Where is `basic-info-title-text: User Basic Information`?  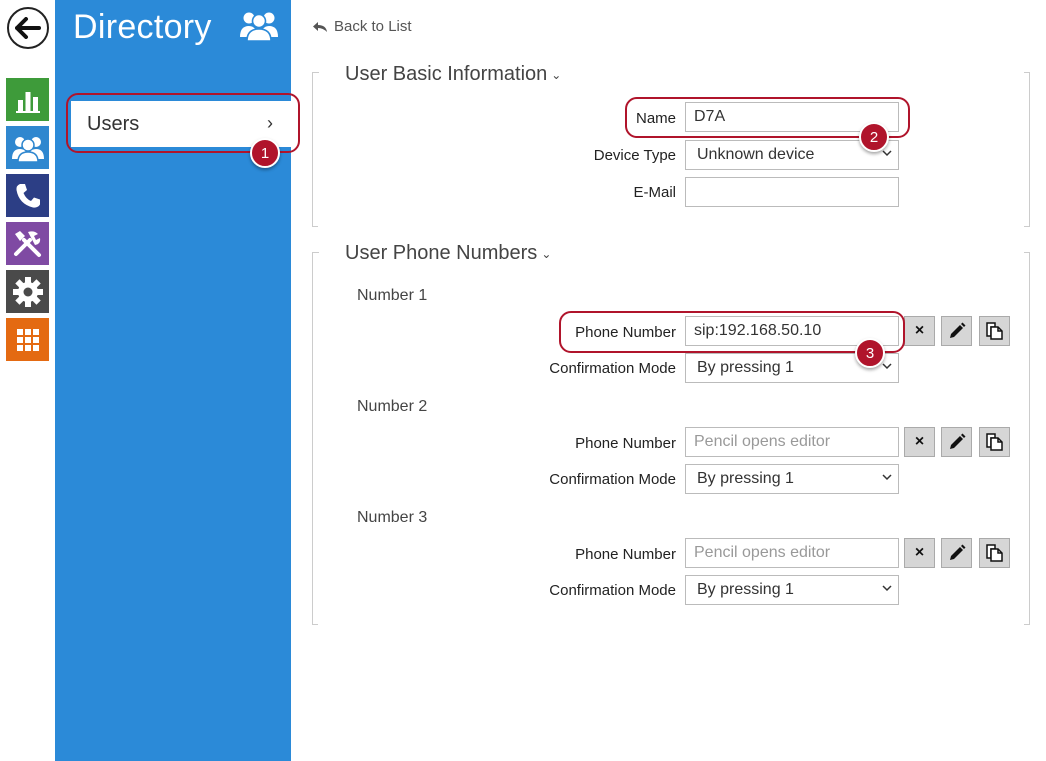 basic-info-title-text: User Basic Information is located at coordinates (446, 74).